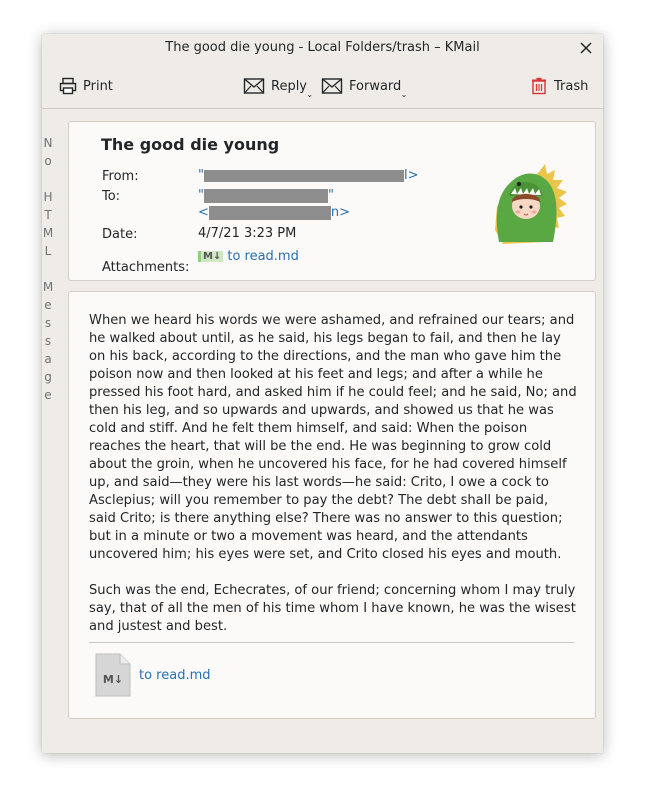  What do you see at coordinates (48, 377) in the screenshot?
I see `side-letter: g` at bounding box center [48, 377].